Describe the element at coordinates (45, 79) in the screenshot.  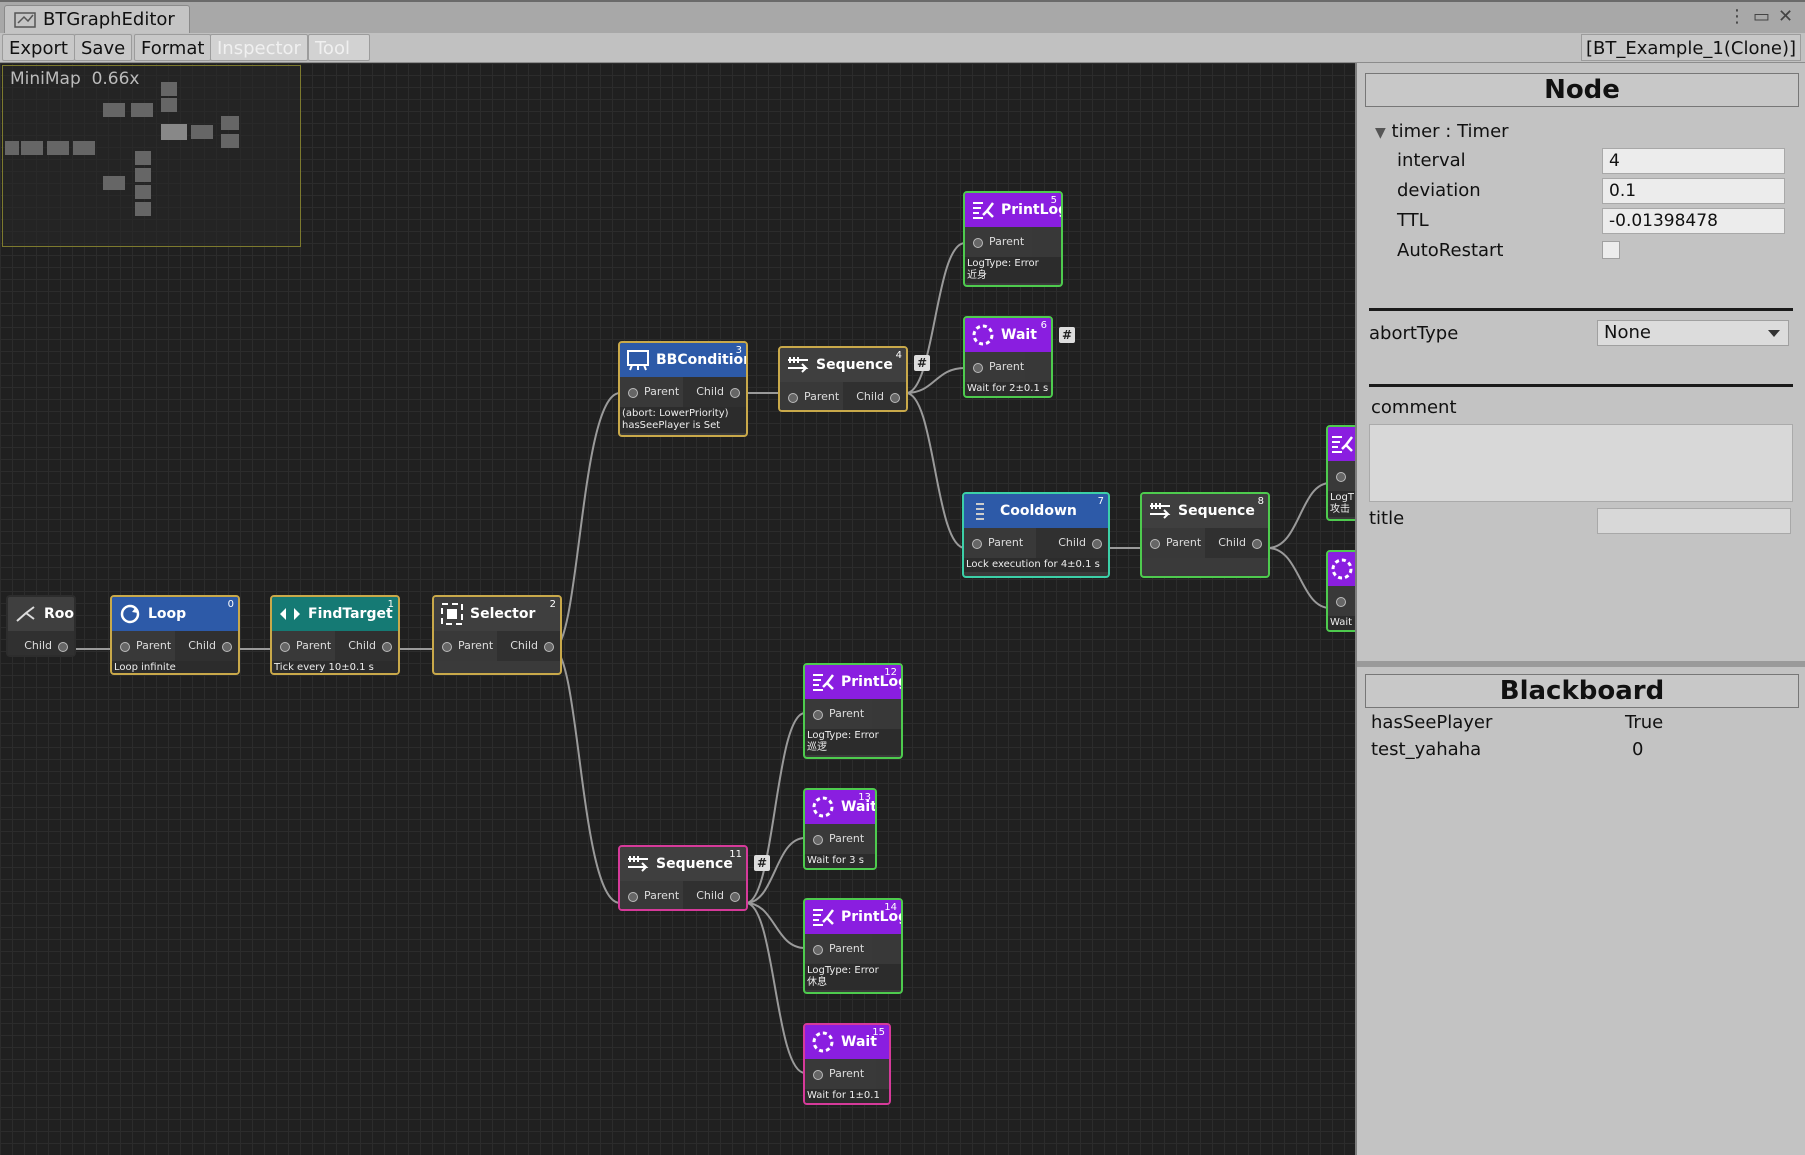
I see `minimap-label: MiniMap` at that location.